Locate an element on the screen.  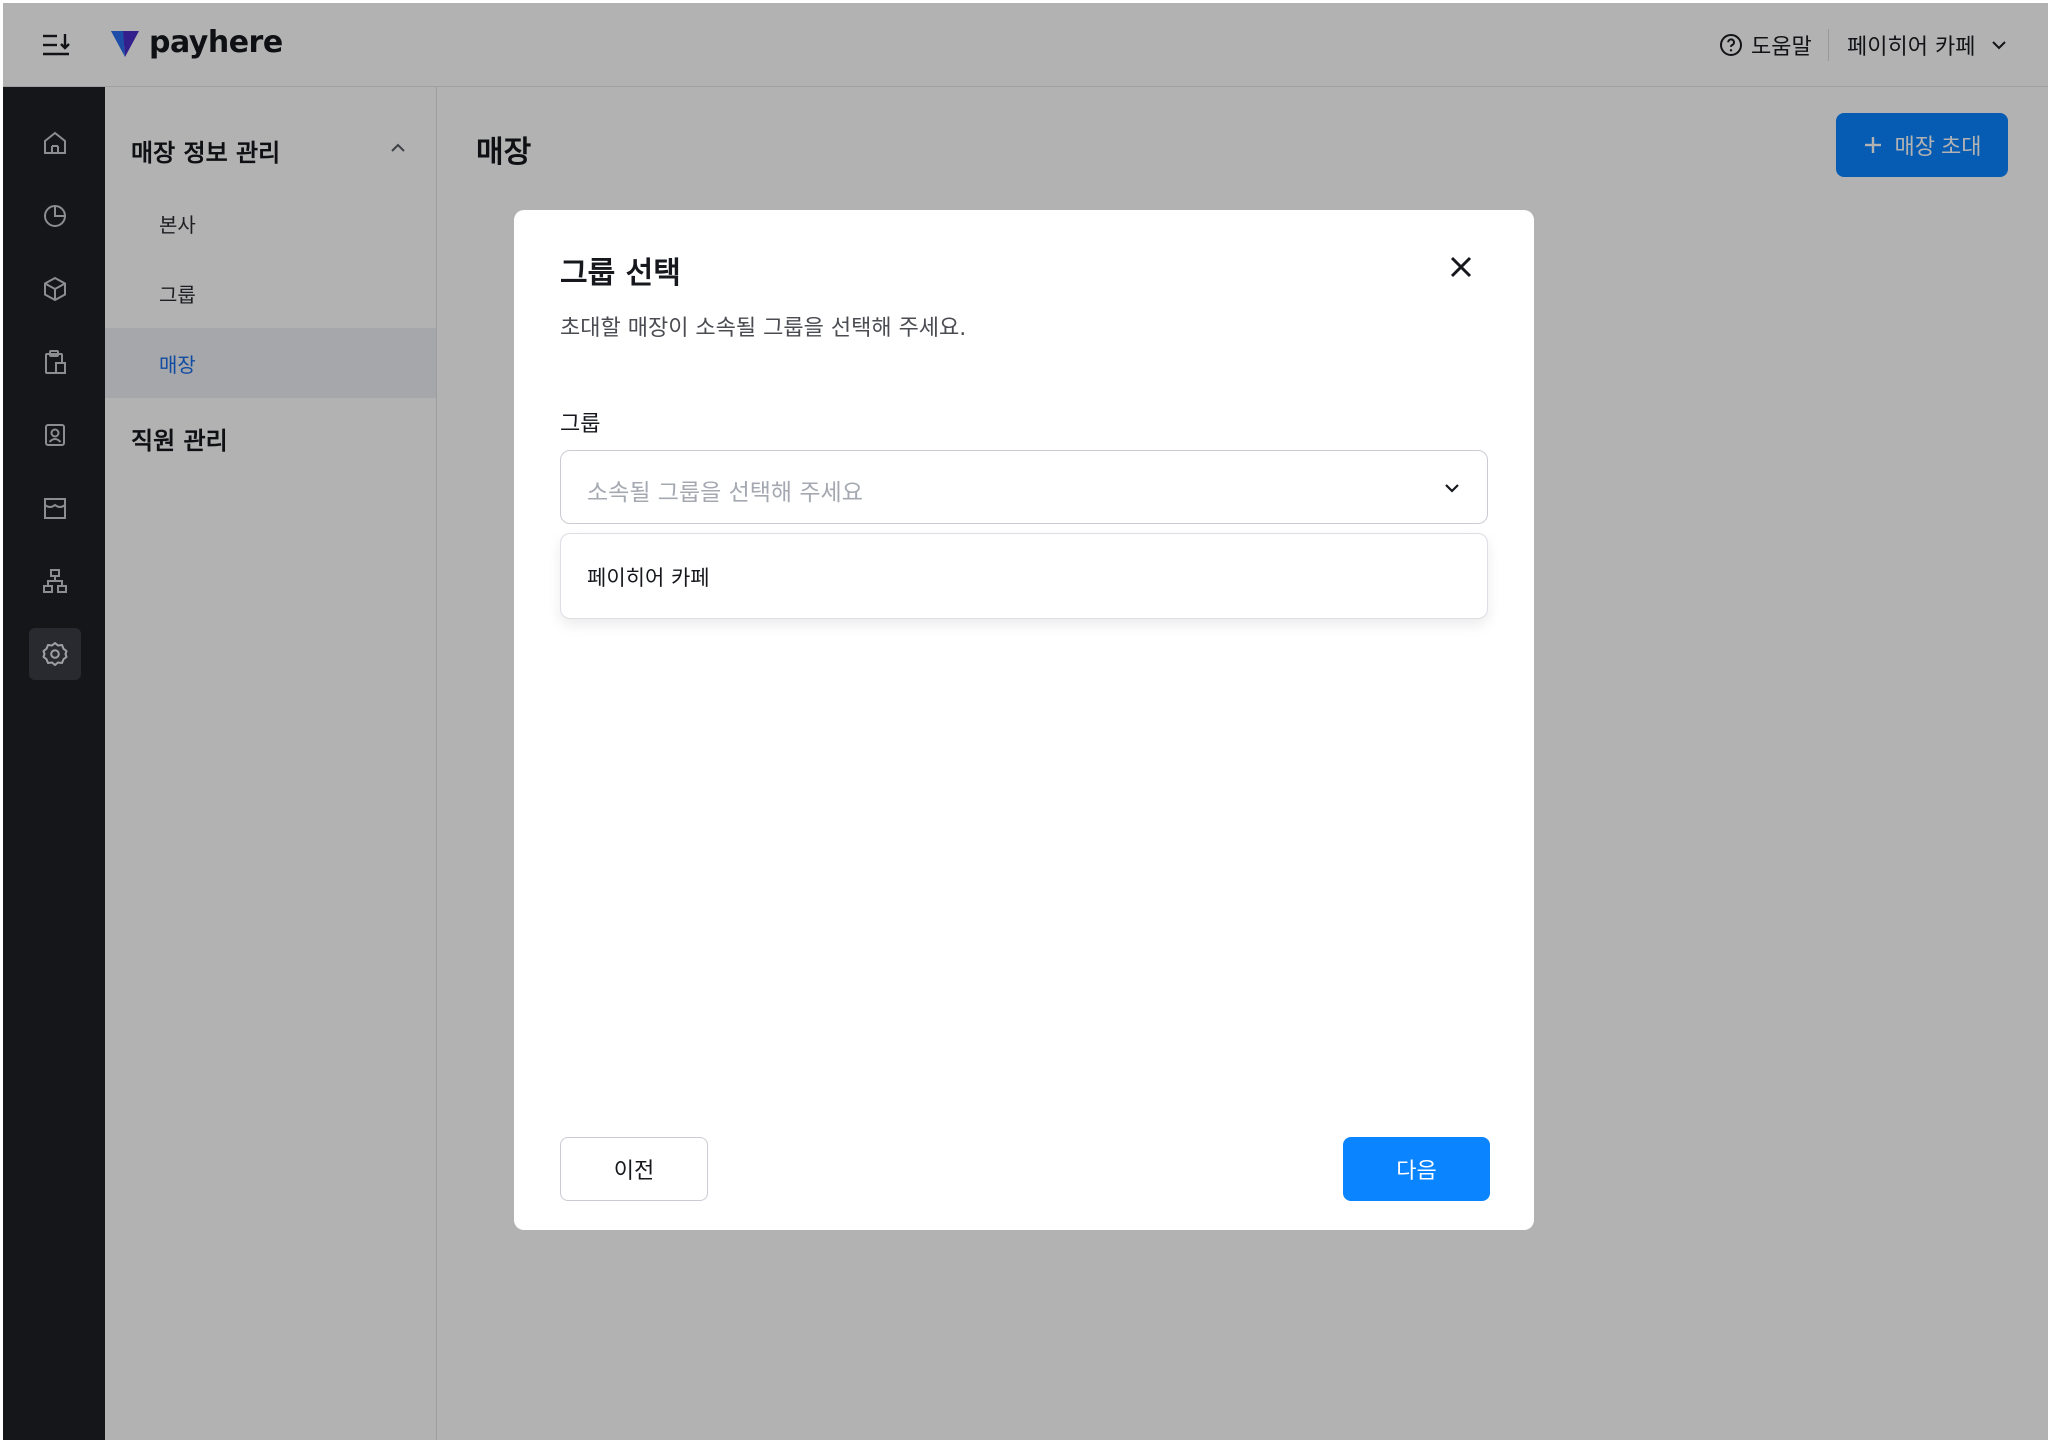
dialog-description: 초대할 매장이 소속될 그룹을 선택해 주세요. is located at coordinates (763, 328).